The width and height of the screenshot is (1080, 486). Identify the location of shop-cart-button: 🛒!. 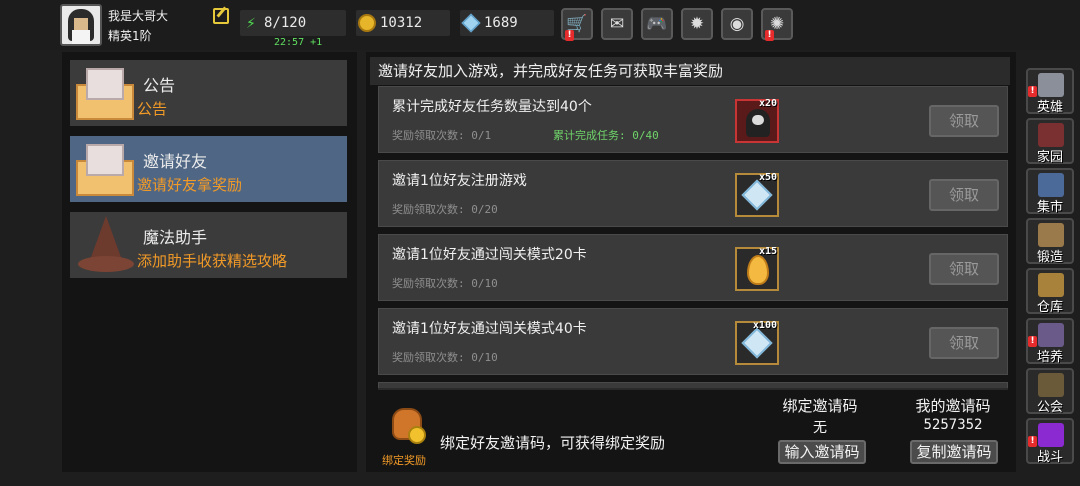
(577, 24).